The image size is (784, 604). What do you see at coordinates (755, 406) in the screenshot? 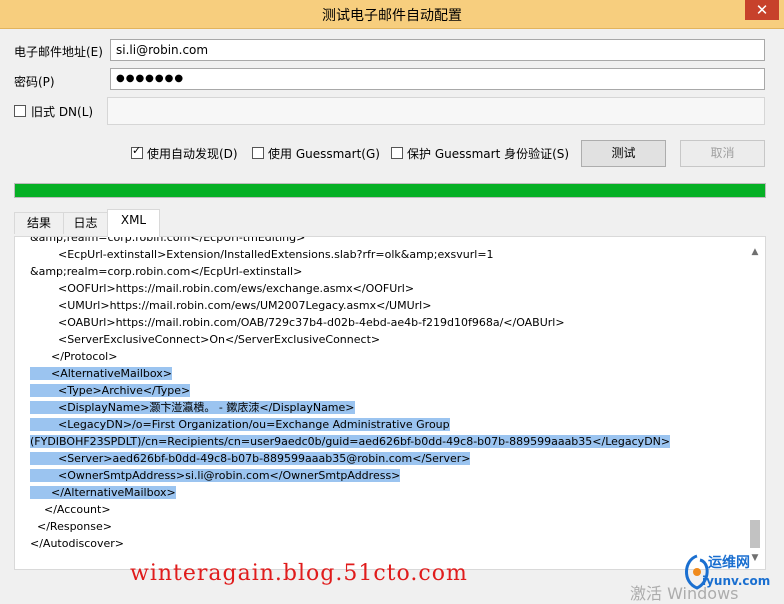
I see `vertical-scrollbar: ▲ ▼` at bounding box center [755, 406].